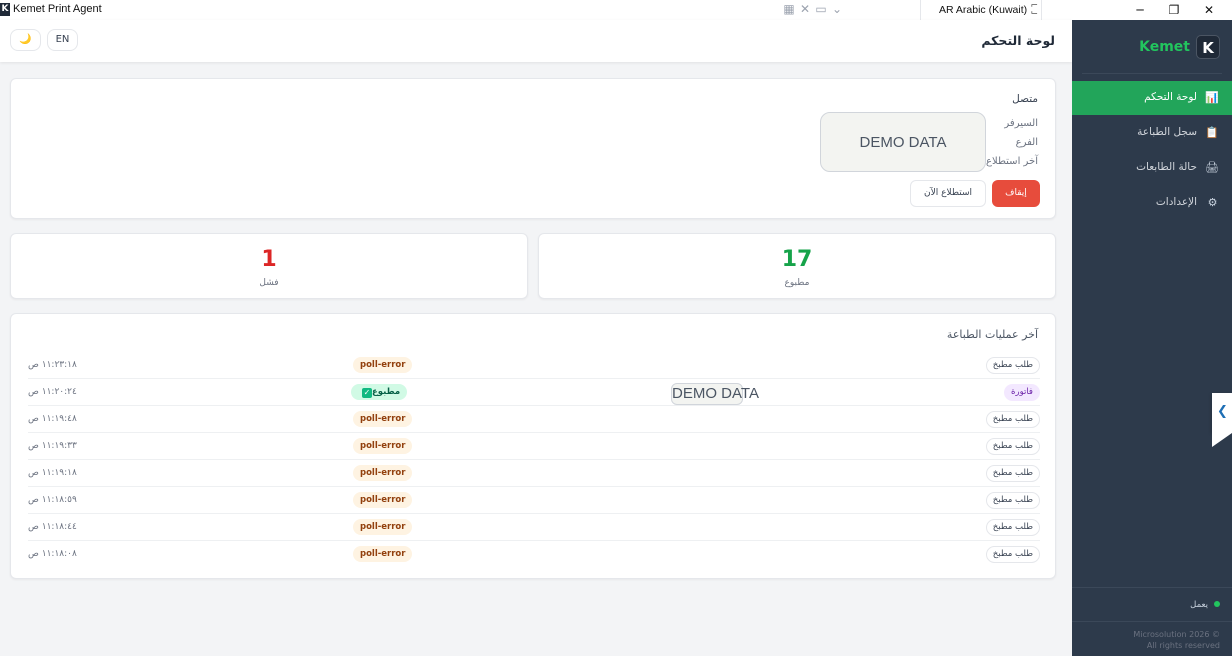 This screenshot has width=1232, height=656. I want to click on recent-jobs-title: آخر عمليات الطباعة, so click(992, 334).